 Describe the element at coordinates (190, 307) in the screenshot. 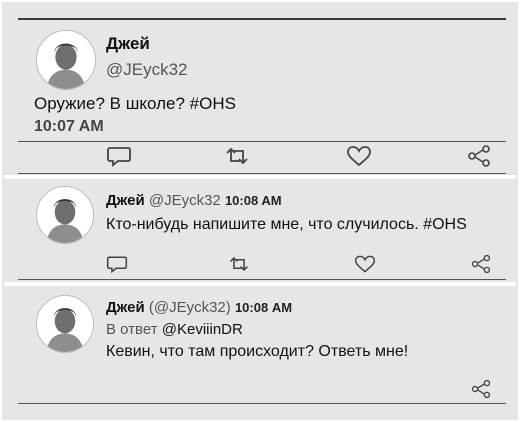

I see `user-handle: (@JEyck32)` at that location.